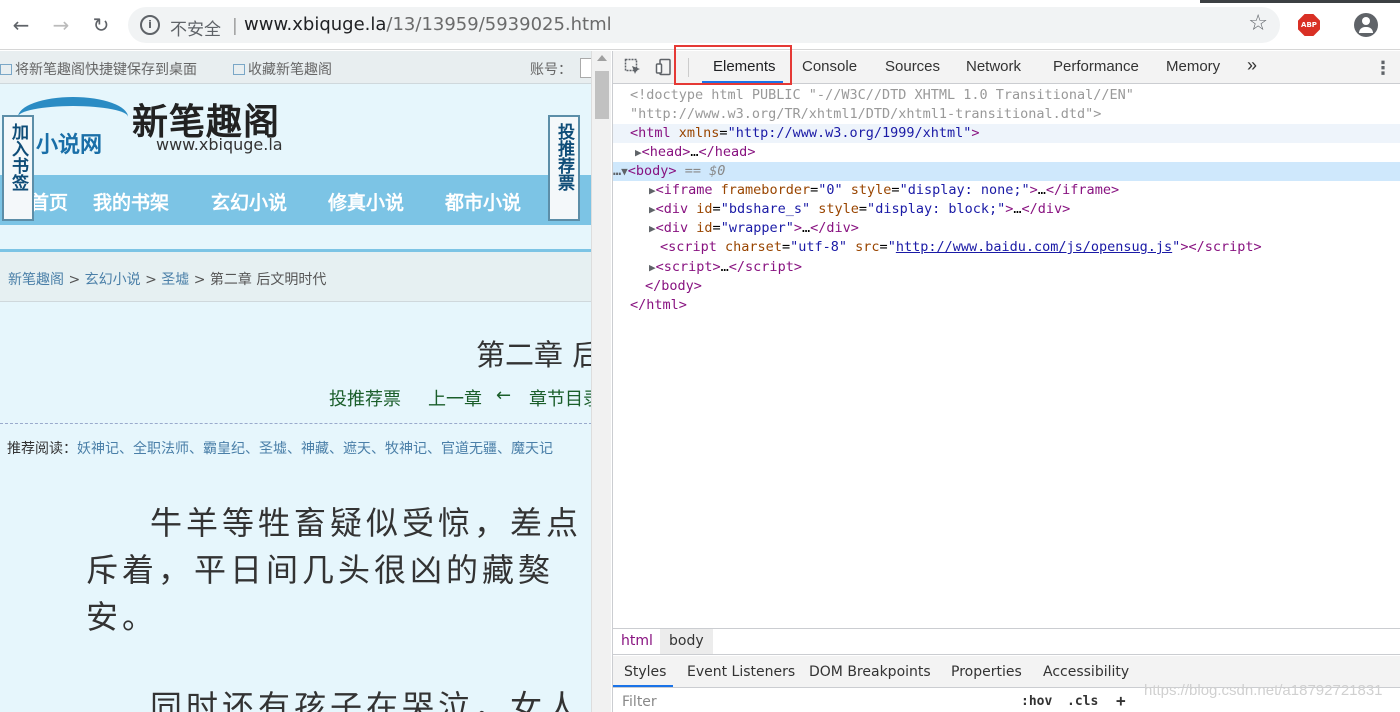 This screenshot has height=712, width=1400. What do you see at coordinates (705, 171) in the screenshot?
I see `selected-marker: == $0` at bounding box center [705, 171].